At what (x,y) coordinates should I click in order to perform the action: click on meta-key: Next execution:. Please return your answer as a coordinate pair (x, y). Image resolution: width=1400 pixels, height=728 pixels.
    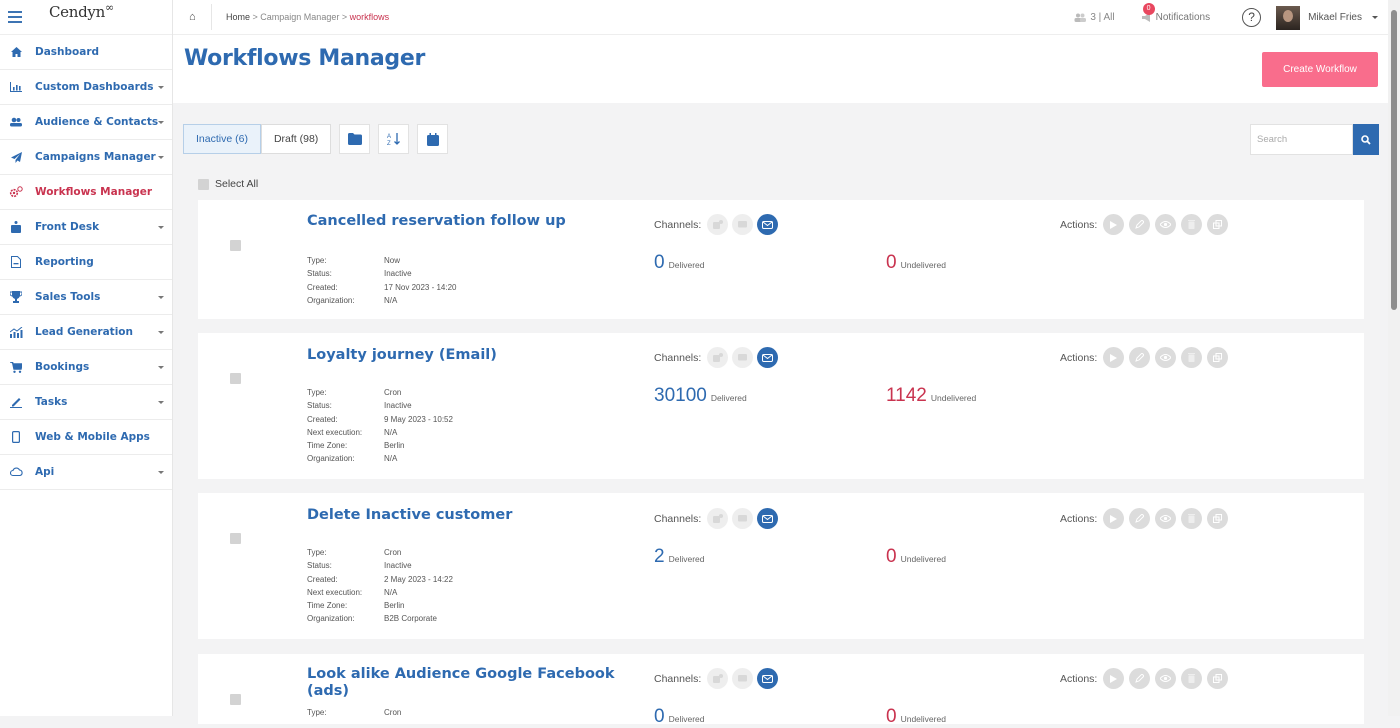
    Looking at the image, I should click on (335, 432).